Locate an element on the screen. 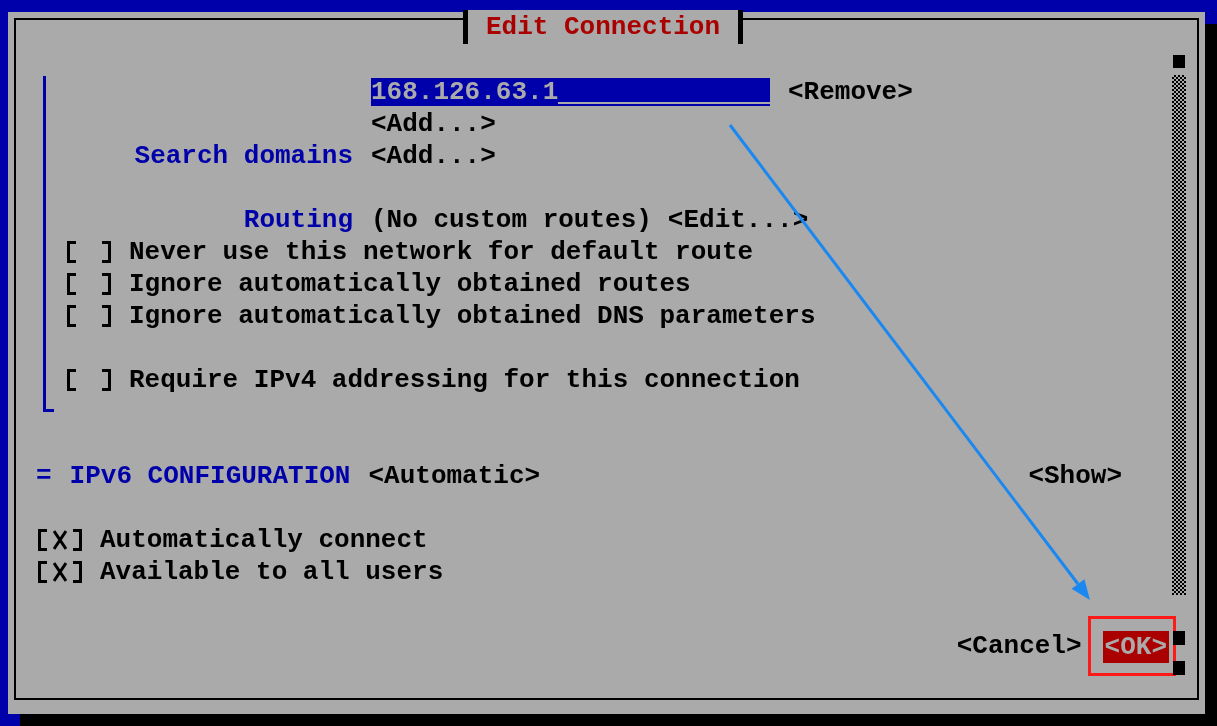  checkbox-label: Ignore automatically obtained DNS parameters is located at coordinates (472, 316).